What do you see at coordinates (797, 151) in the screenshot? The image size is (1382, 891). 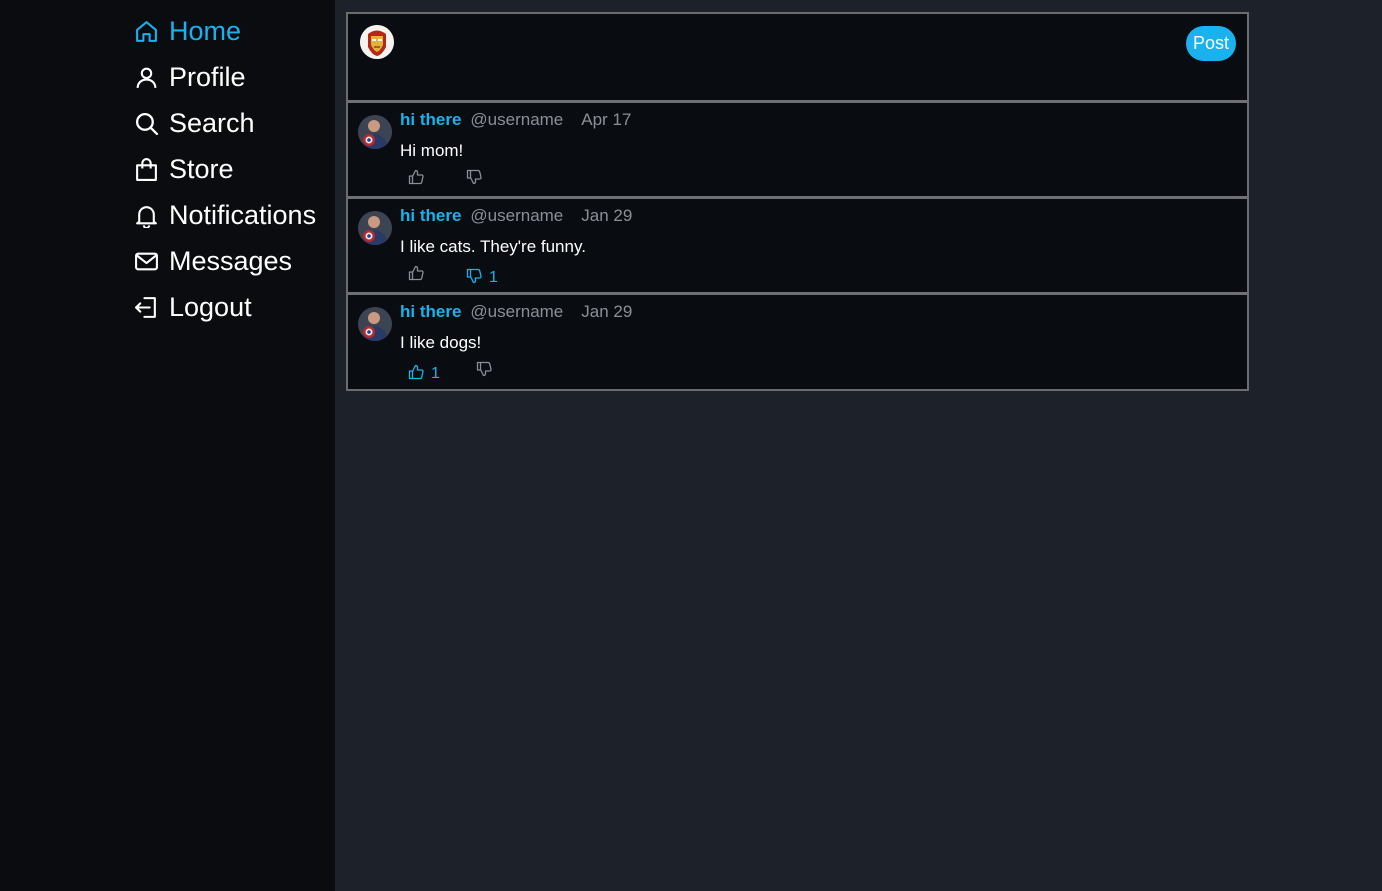 I see `tweet: hi there @username Apr 17 Hi mom!` at bounding box center [797, 151].